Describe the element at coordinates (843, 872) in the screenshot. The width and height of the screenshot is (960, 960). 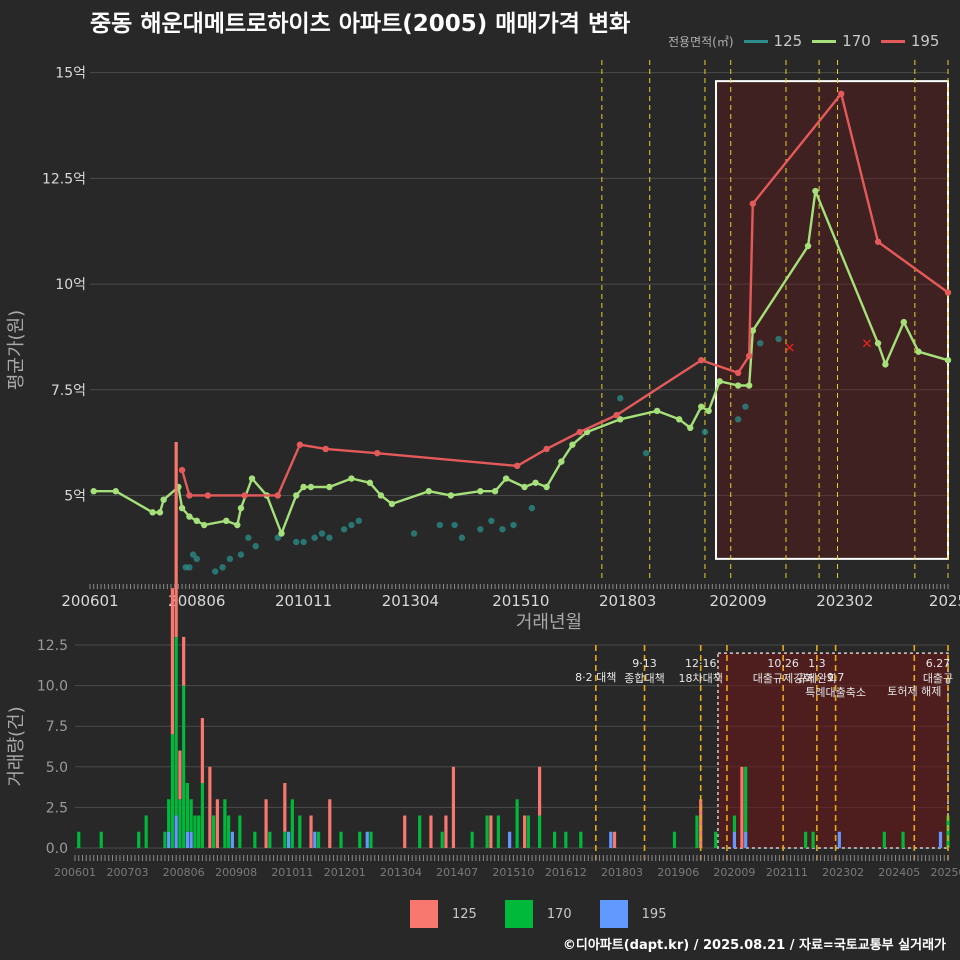
I see `volume-x-tick-label: 202302` at that location.